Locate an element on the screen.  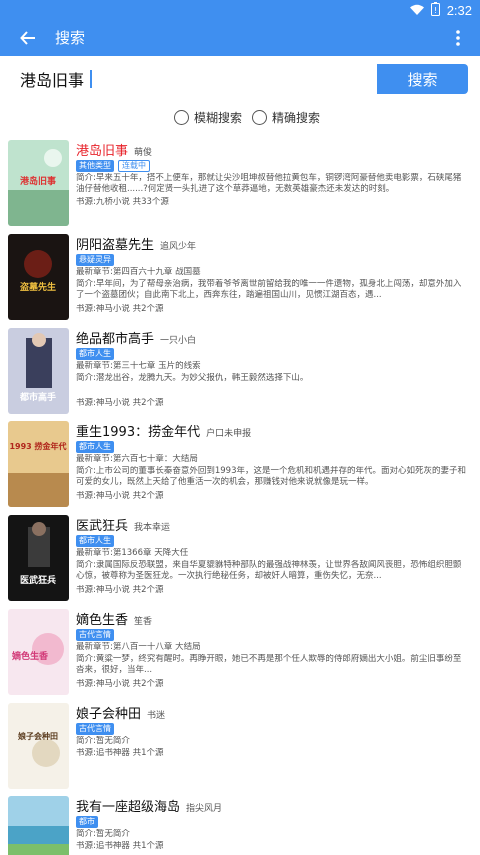
book-cover: 港岛旧事 is located at coordinates (38, 183).